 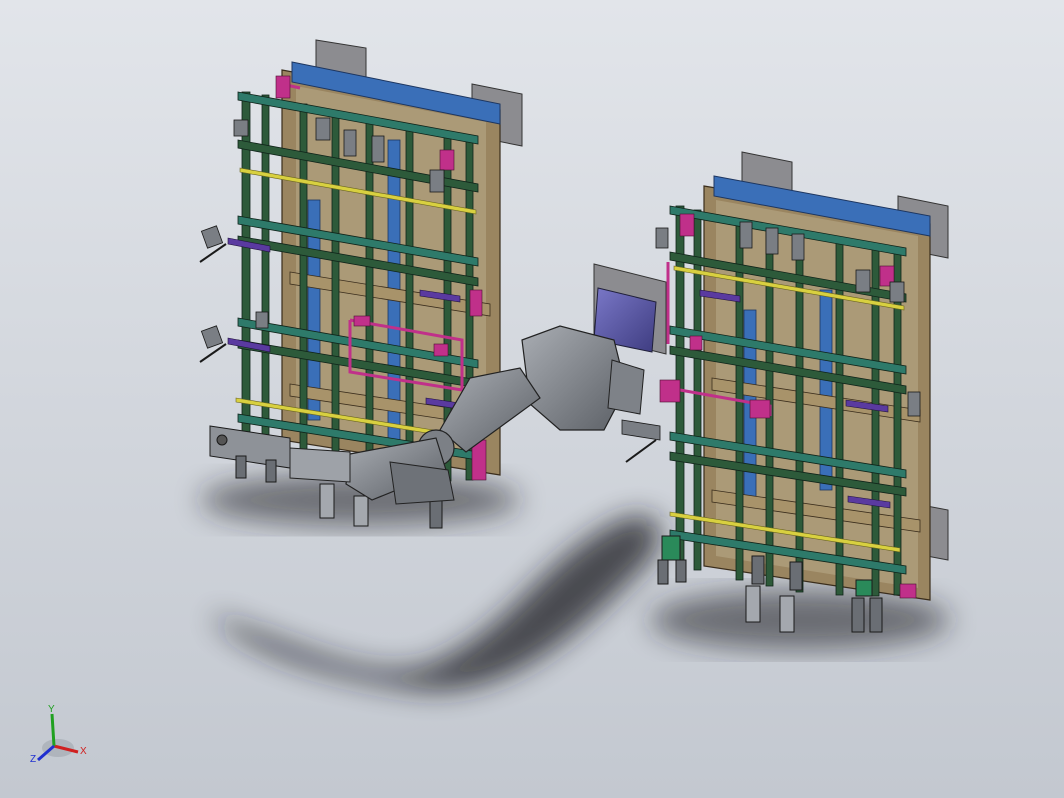 I want to click on z-axis-label: Z, so click(x=33, y=759).